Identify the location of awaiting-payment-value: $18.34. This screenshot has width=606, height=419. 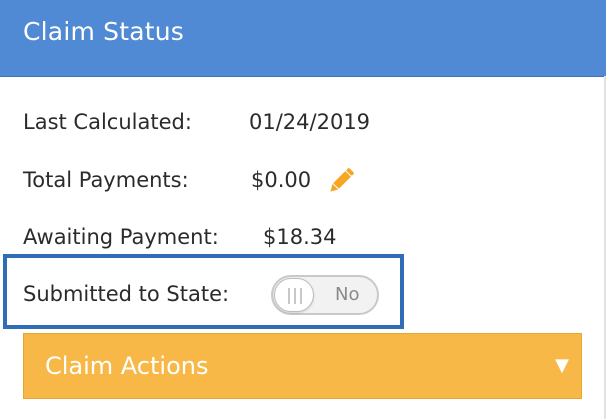
(300, 237).